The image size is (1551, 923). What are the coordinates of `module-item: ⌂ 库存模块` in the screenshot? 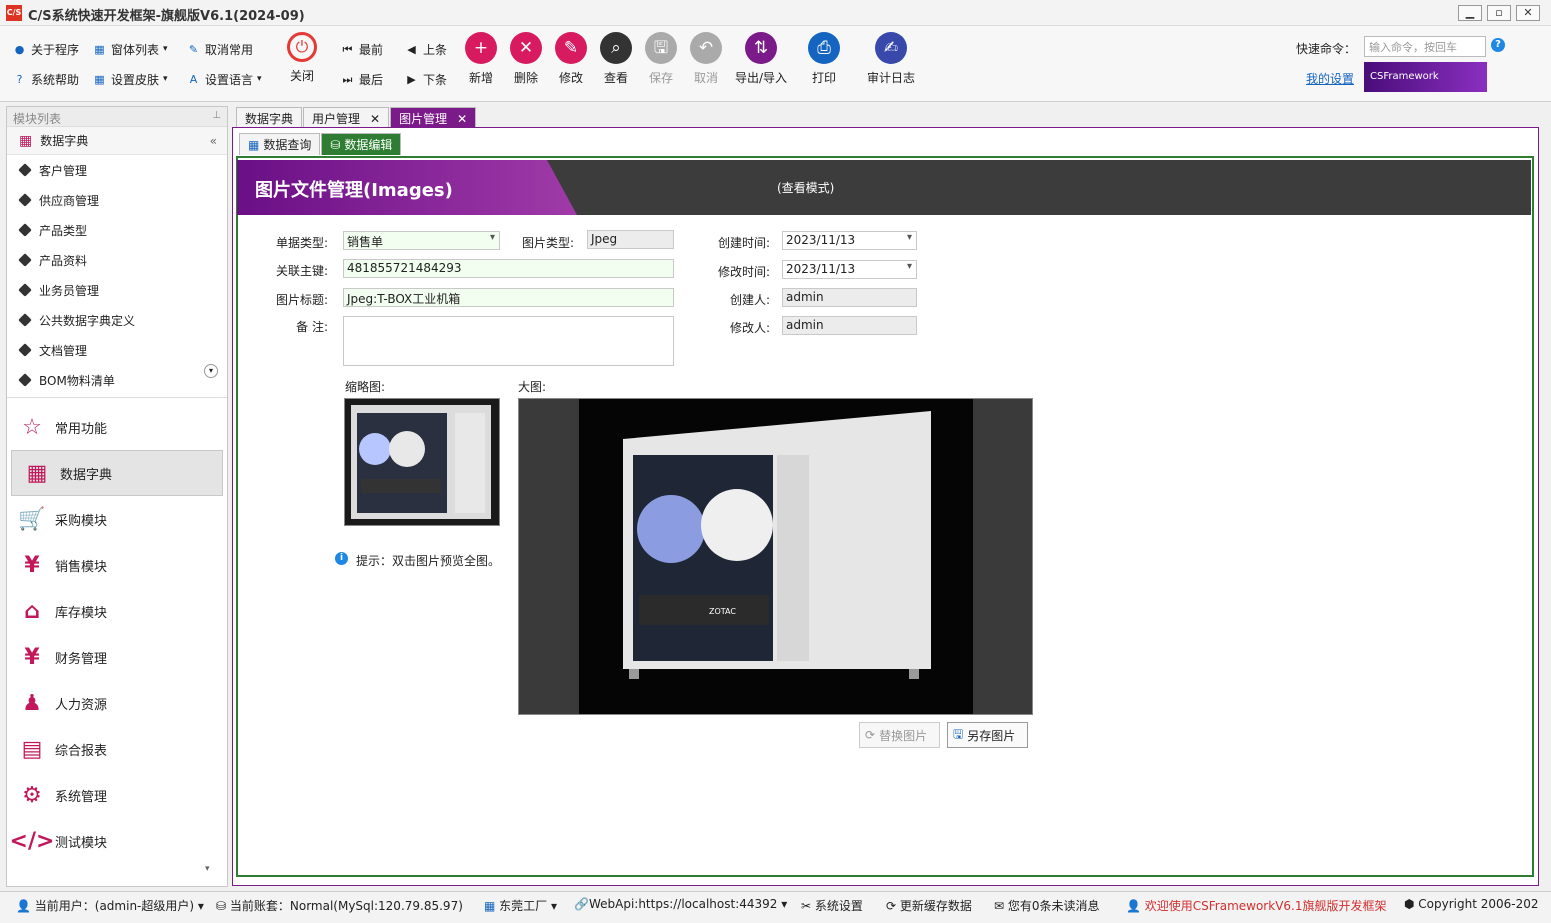 It's located at (117, 611).